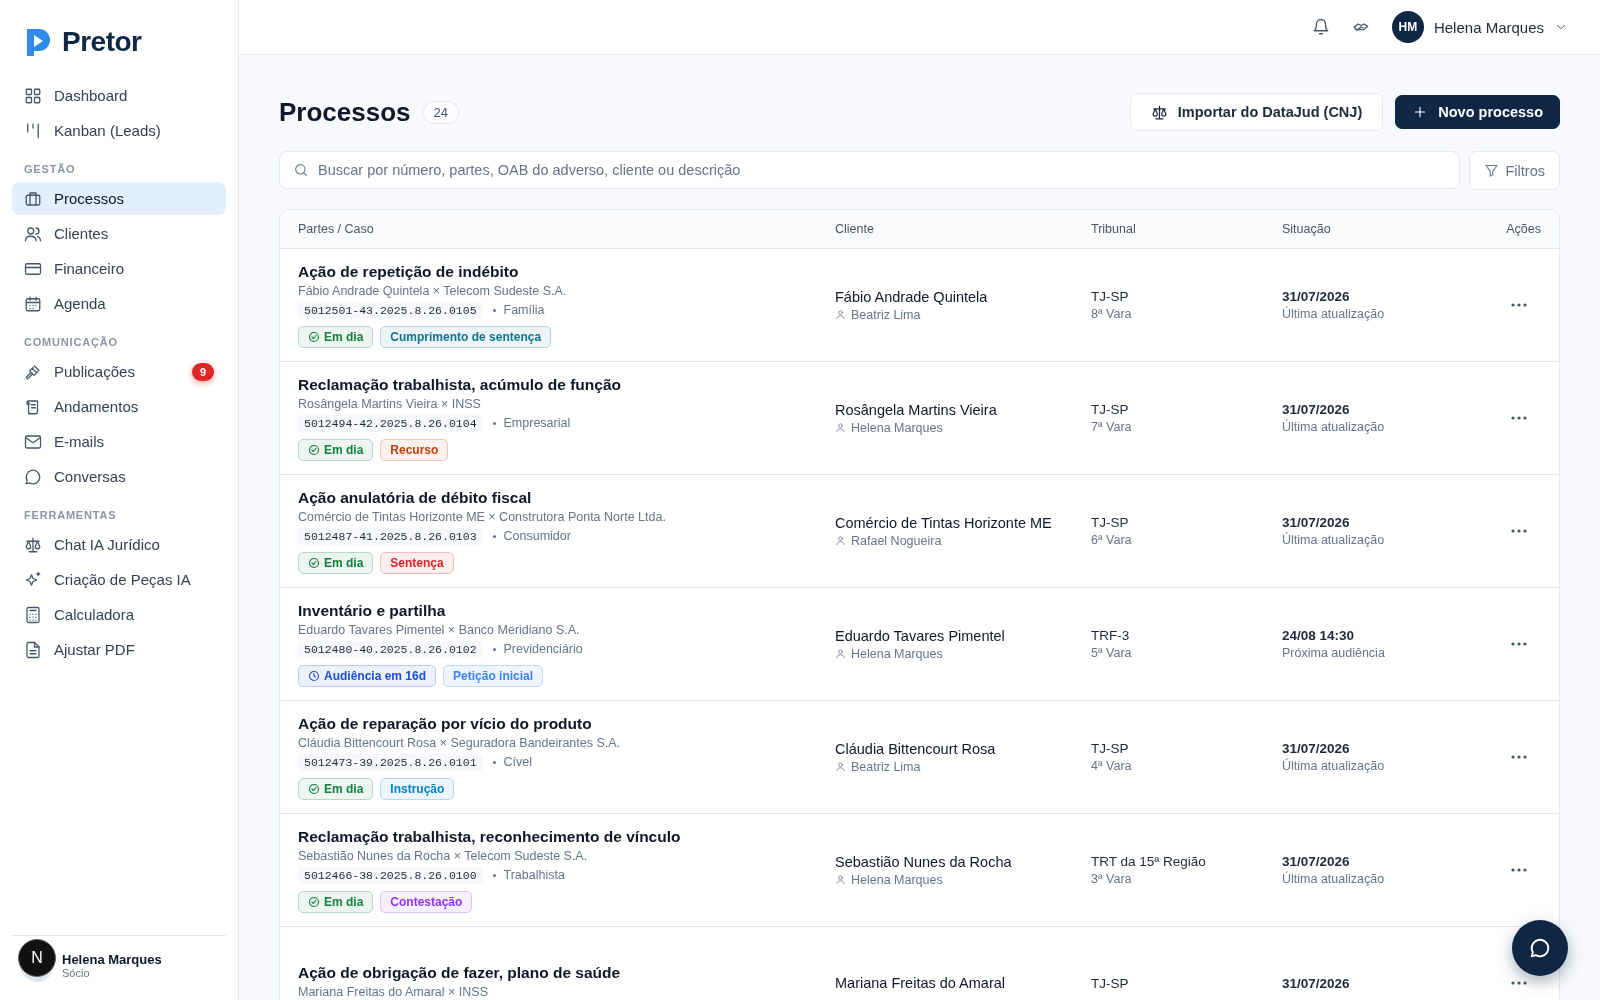 This screenshot has width=1600, height=1000. I want to click on nav-item: Agenda, so click(119, 303).